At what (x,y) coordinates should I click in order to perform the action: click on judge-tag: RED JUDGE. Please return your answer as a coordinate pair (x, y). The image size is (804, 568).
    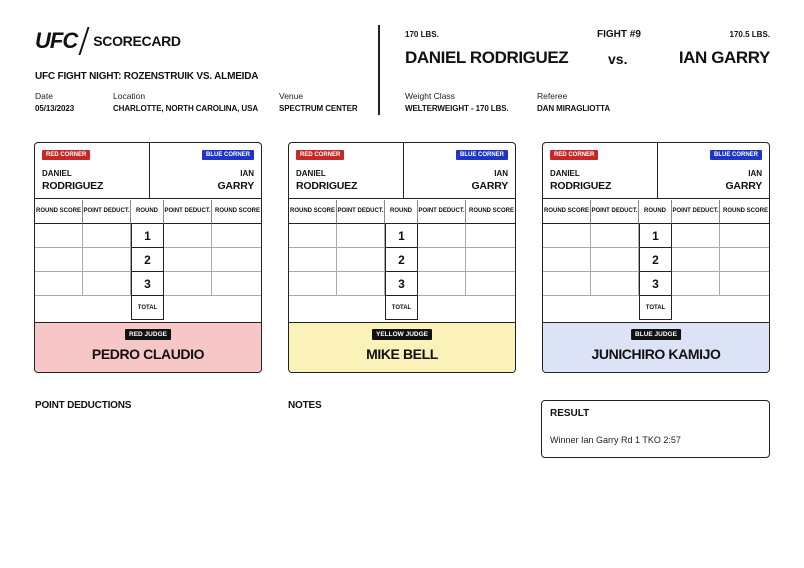
    Looking at the image, I should click on (148, 334).